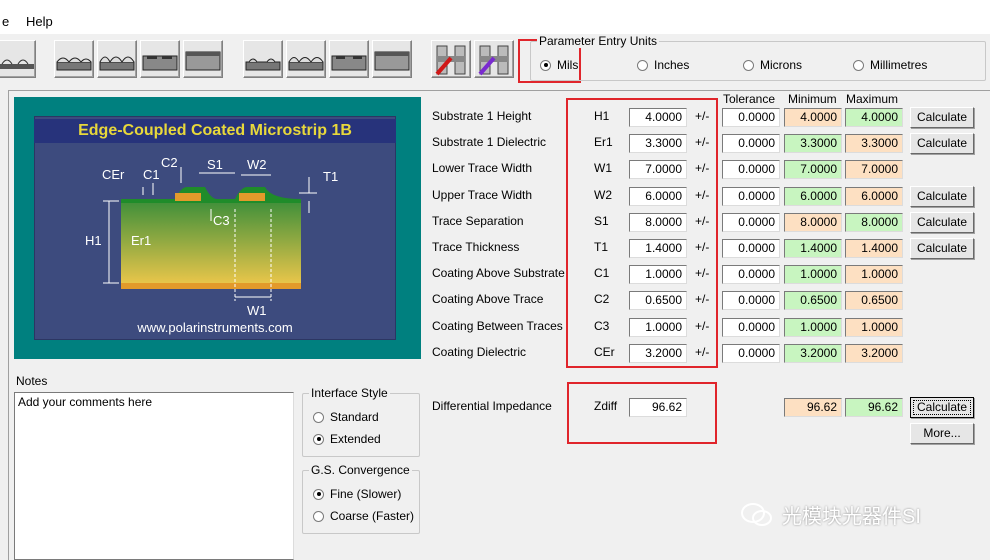 The height and width of the screenshot is (560, 990). What do you see at coordinates (874, 353) in the screenshot?
I see `param-max-cer: 3.2000` at bounding box center [874, 353].